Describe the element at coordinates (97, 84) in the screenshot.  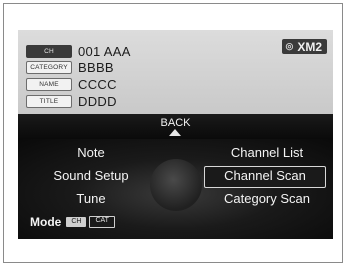
I see `name-value: CCCC` at that location.